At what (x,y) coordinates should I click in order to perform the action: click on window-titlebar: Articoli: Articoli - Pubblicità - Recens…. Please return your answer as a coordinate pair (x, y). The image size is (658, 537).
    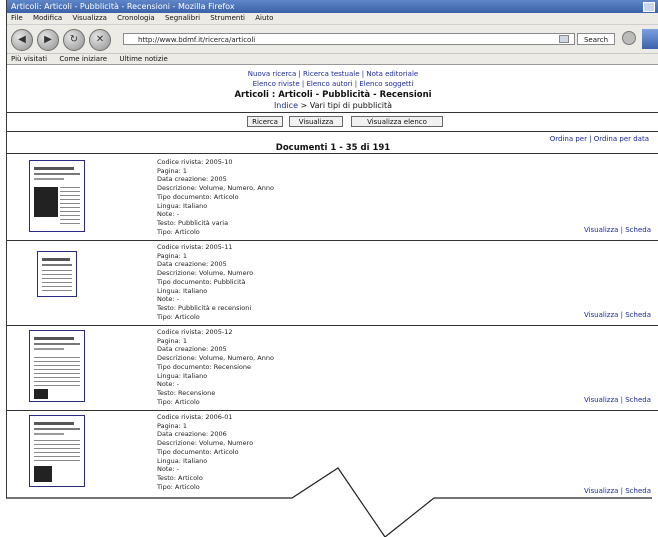
    Looking at the image, I should click on (332, 6).